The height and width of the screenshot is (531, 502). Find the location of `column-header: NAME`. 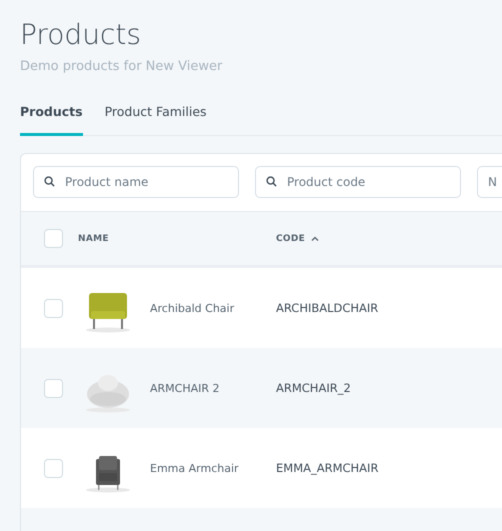

column-header: NAME is located at coordinates (93, 239).